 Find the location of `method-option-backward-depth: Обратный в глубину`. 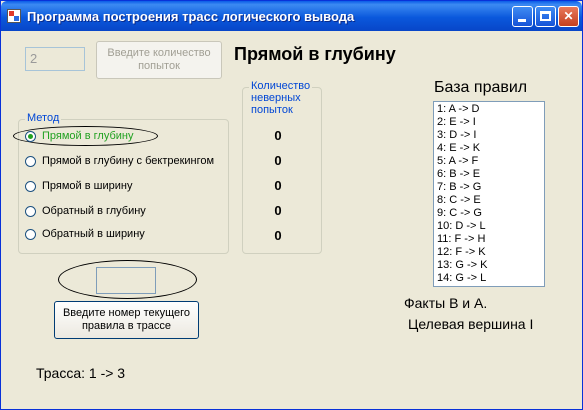

method-option-backward-depth: Обратный в глубину is located at coordinates (85, 211).